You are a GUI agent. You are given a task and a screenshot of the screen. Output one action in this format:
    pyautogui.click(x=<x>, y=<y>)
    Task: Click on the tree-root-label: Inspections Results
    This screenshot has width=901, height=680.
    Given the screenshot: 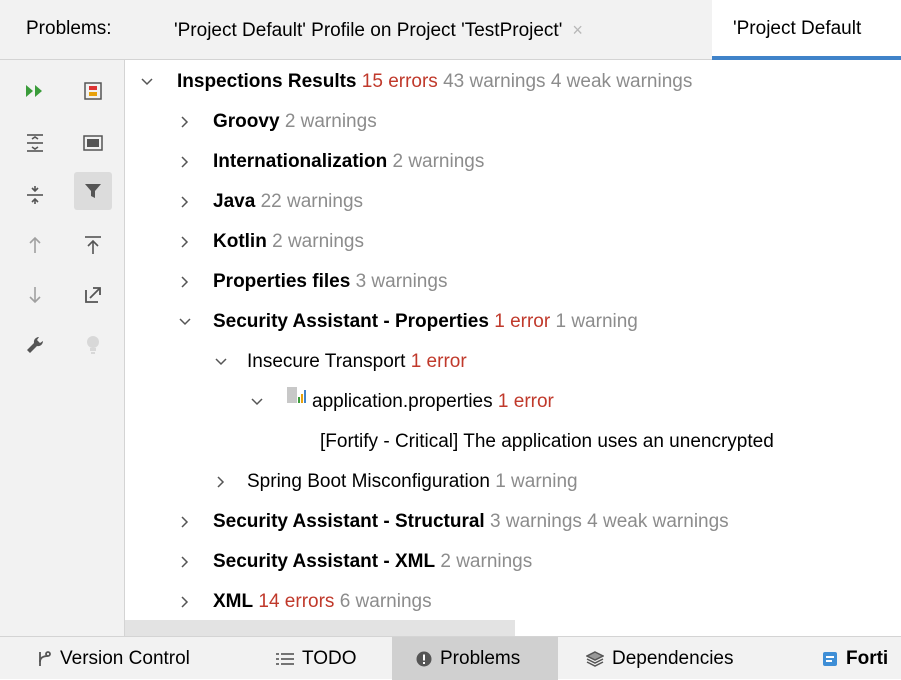 What is the action you would take?
    pyautogui.click(x=267, y=81)
    